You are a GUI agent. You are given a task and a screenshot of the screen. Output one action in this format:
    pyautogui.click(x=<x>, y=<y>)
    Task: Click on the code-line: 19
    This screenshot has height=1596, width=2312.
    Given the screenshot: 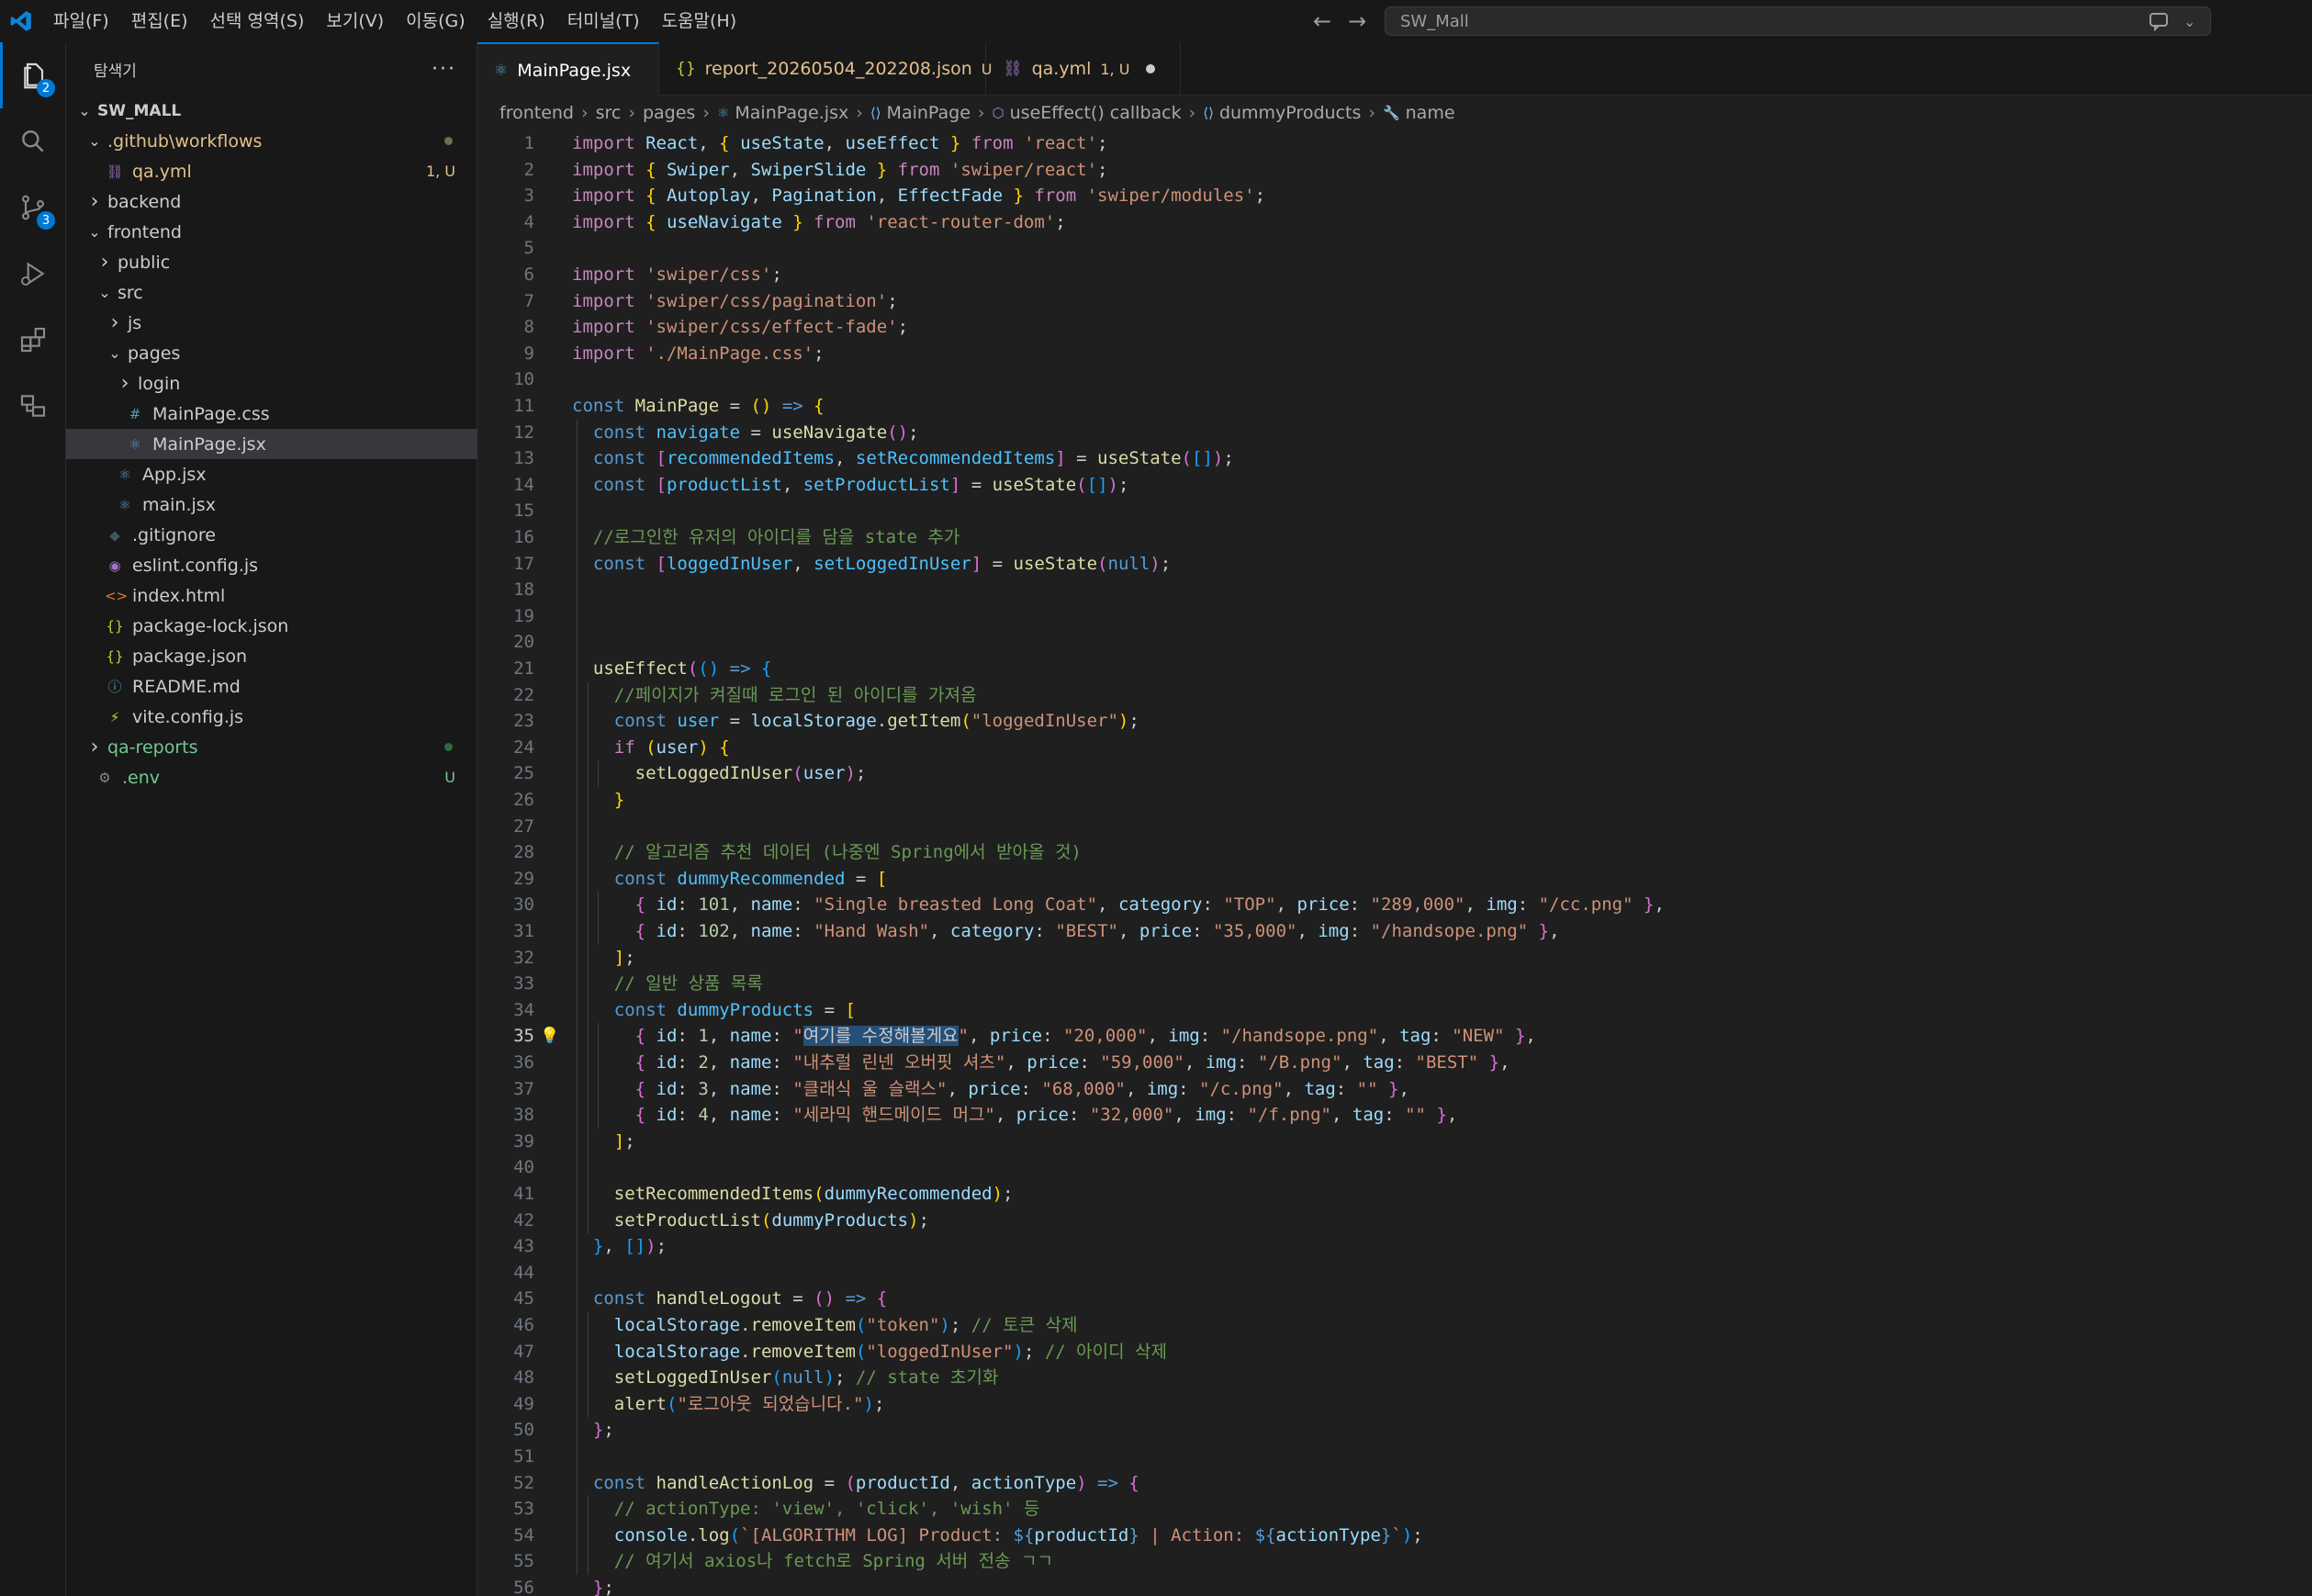 What is the action you would take?
    pyautogui.click(x=1395, y=616)
    